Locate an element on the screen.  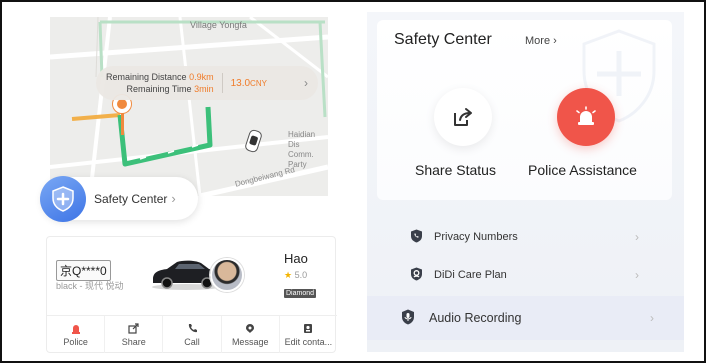
edit-contact-icon is located at coordinates (308, 328).